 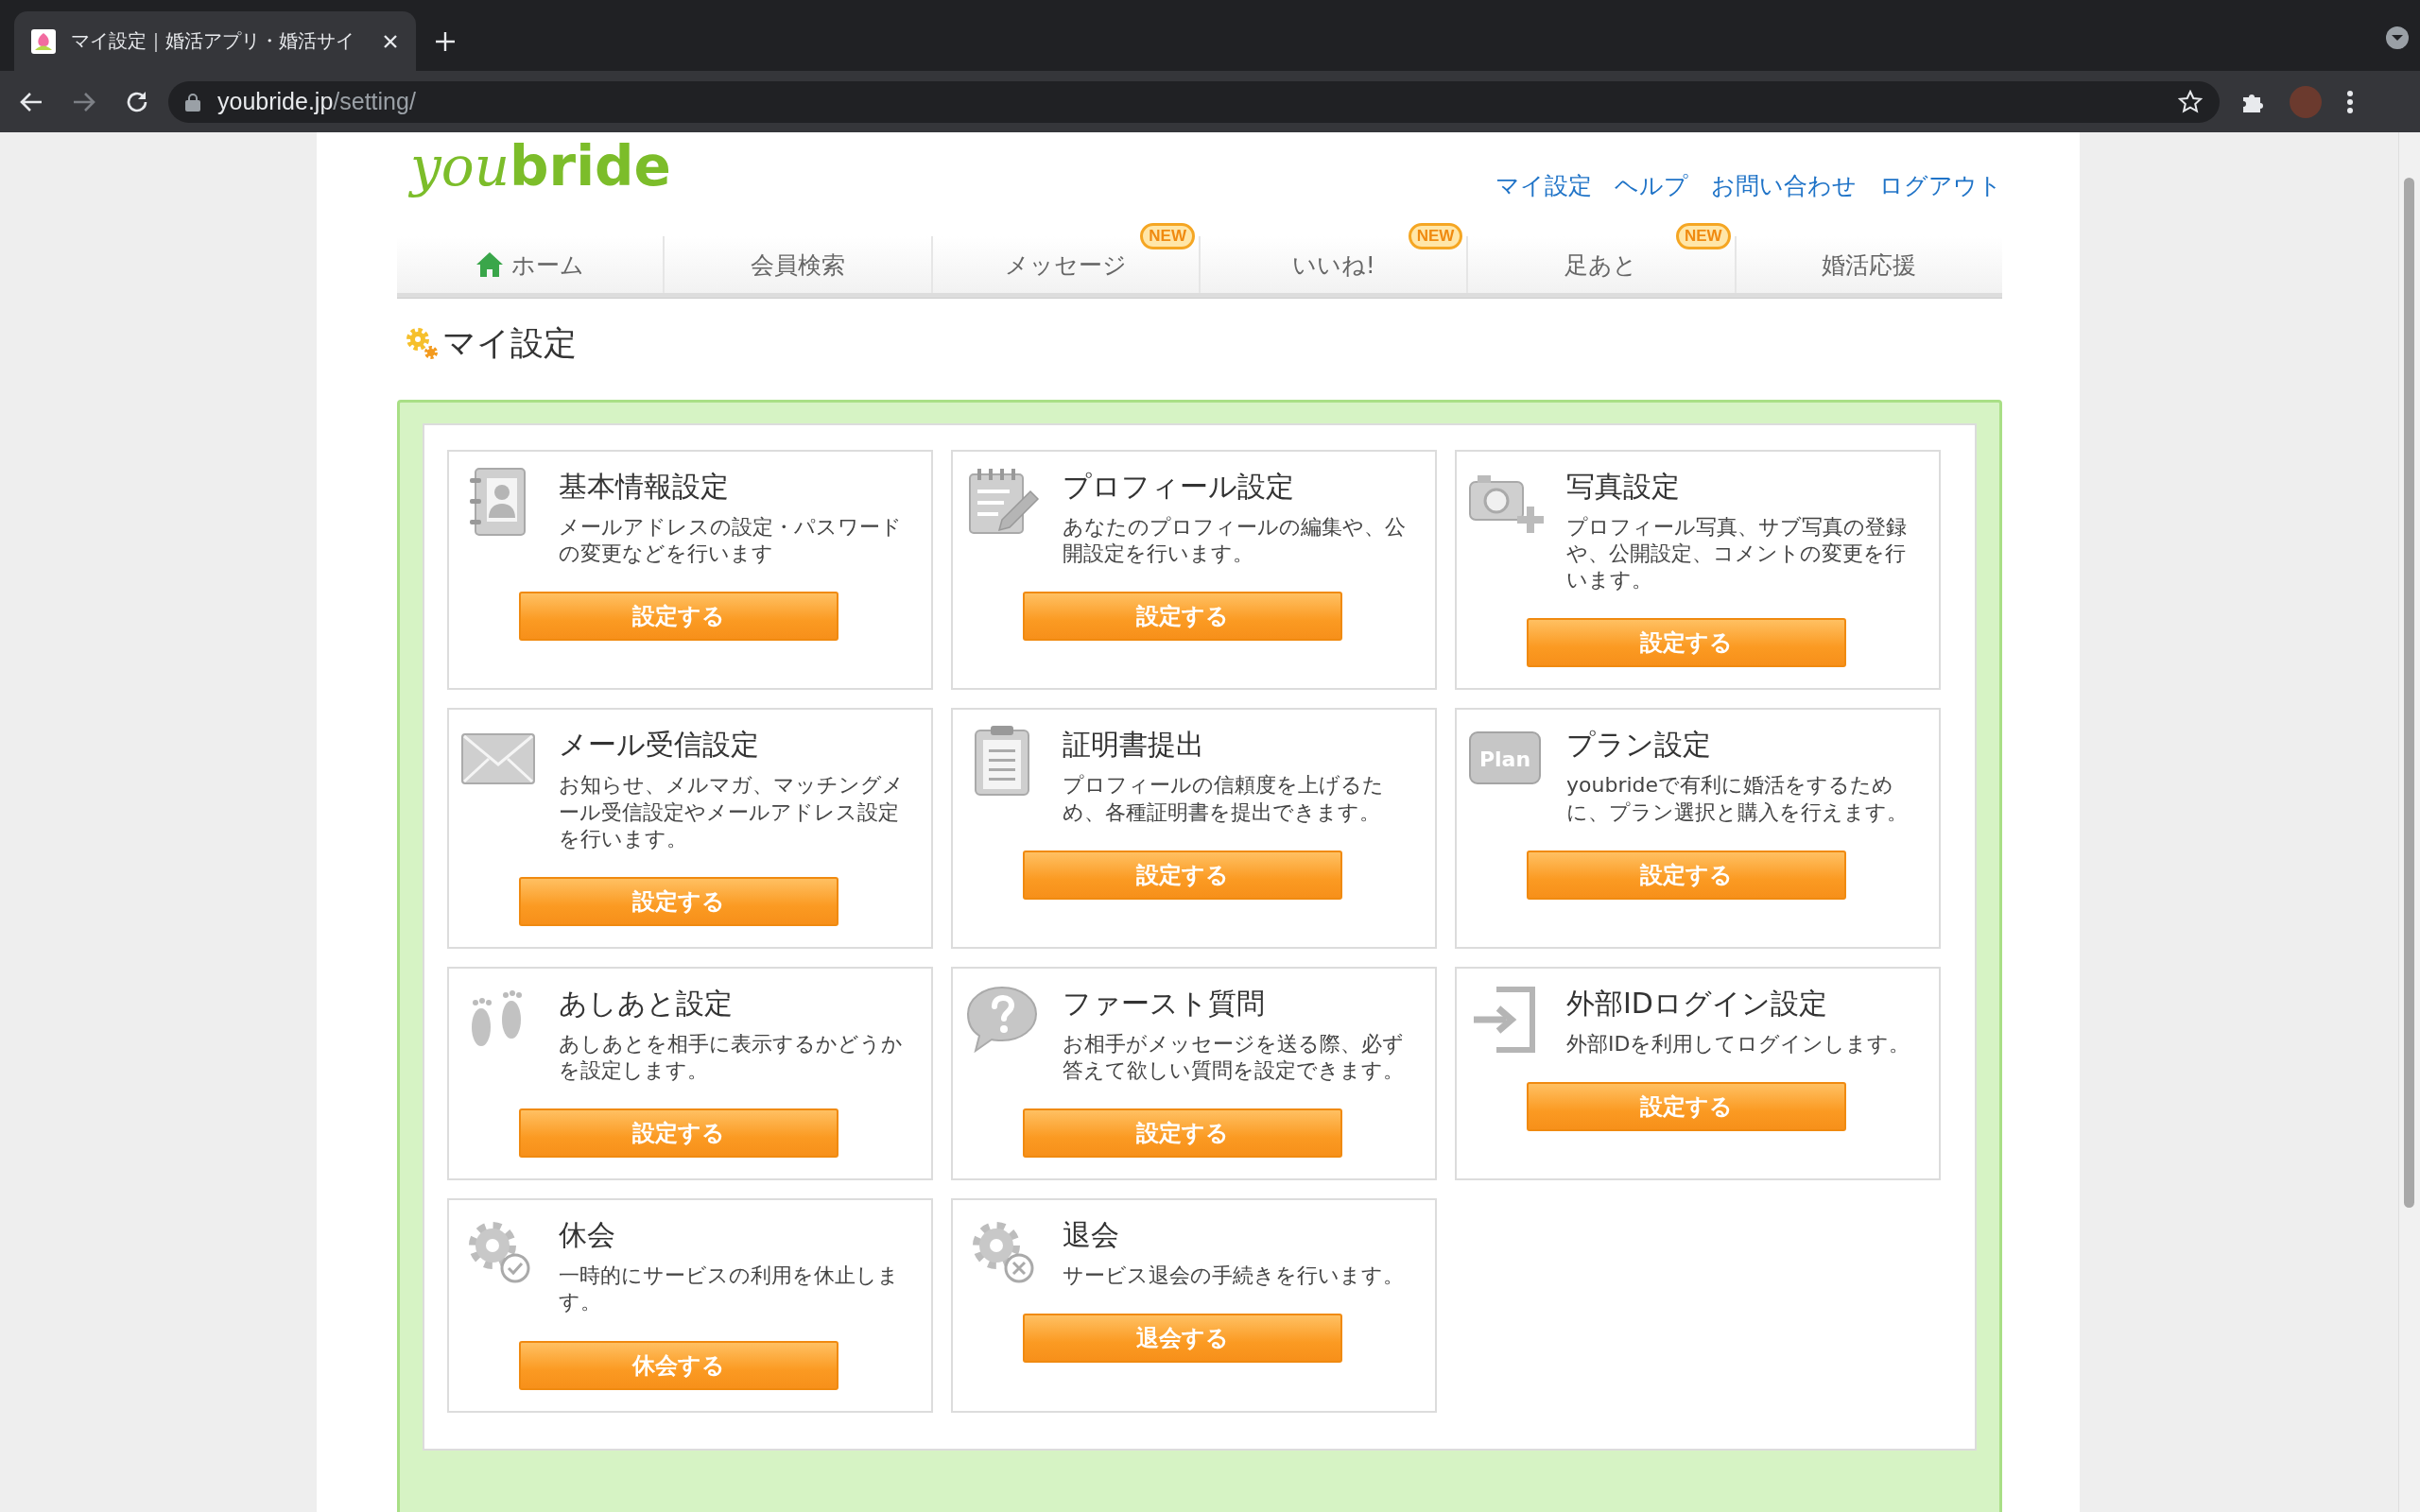 What do you see at coordinates (446, 41) in the screenshot?
I see `new-tab-icon` at bounding box center [446, 41].